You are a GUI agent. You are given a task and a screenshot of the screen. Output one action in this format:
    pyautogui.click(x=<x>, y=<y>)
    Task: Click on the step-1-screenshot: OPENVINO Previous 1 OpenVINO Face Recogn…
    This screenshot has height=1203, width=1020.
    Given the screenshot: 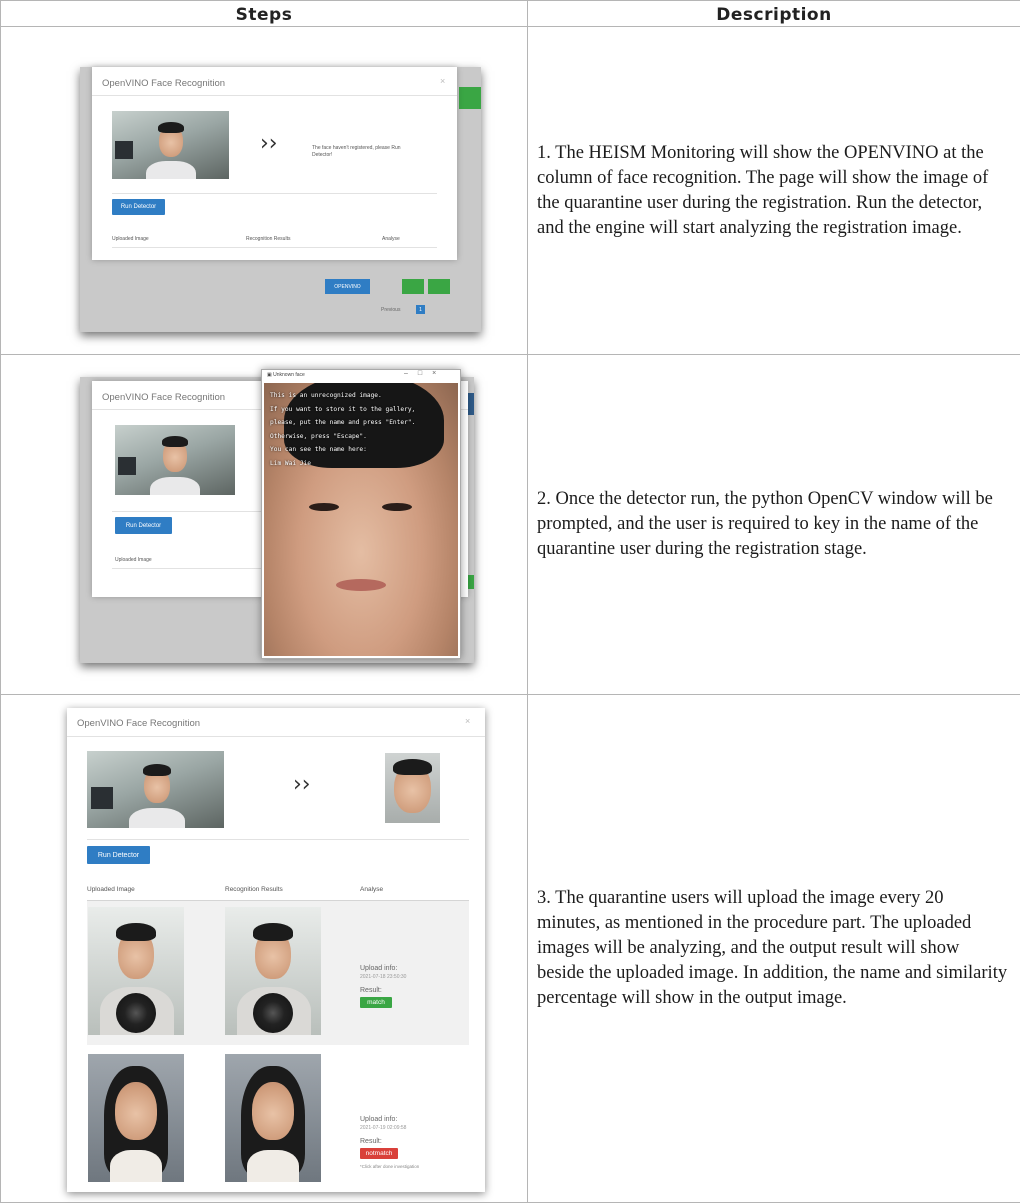 What is the action you would take?
    pyautogui.click(x=264, y=191)
    